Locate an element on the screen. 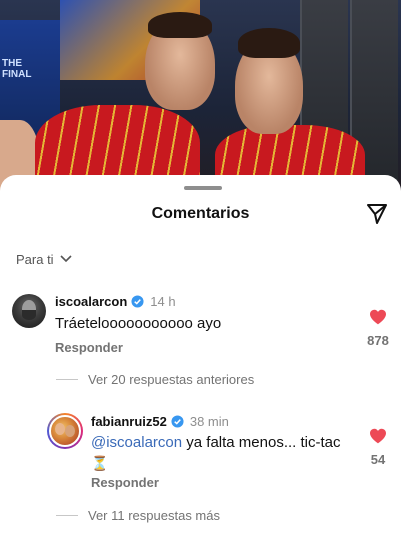 This screenshot has height=533, width=401. hourglass-icon: ⏳ is located at coordinates (100, 463).